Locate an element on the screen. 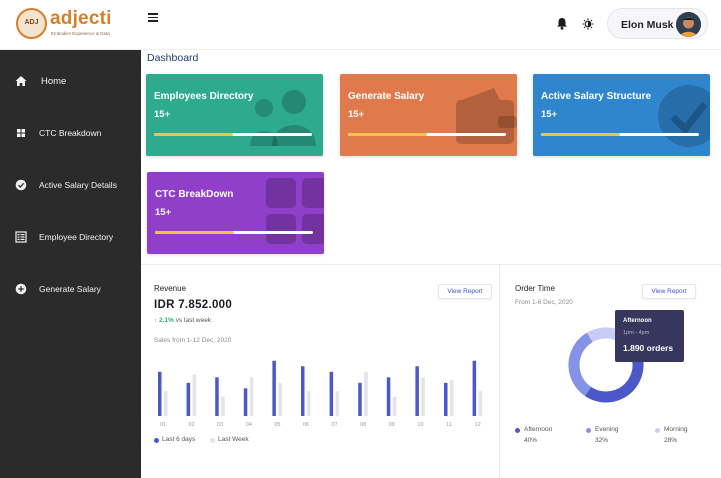 The width and height of the screenshot is (721, 478). revenue-value: IDR 7.852.000 is located at coordinates (193, 305).